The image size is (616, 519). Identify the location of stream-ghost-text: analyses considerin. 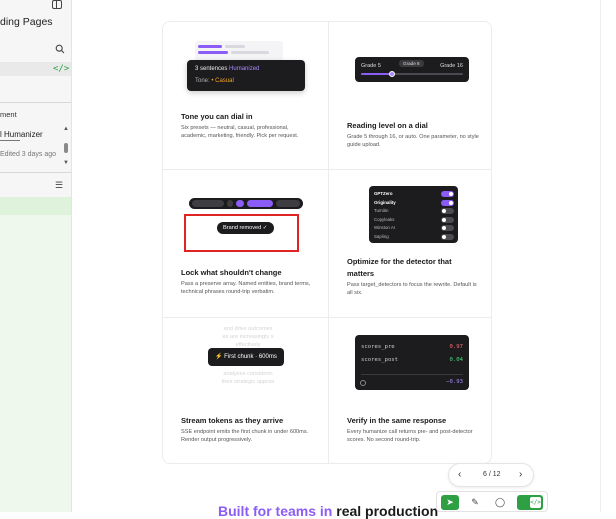
(248, 374).